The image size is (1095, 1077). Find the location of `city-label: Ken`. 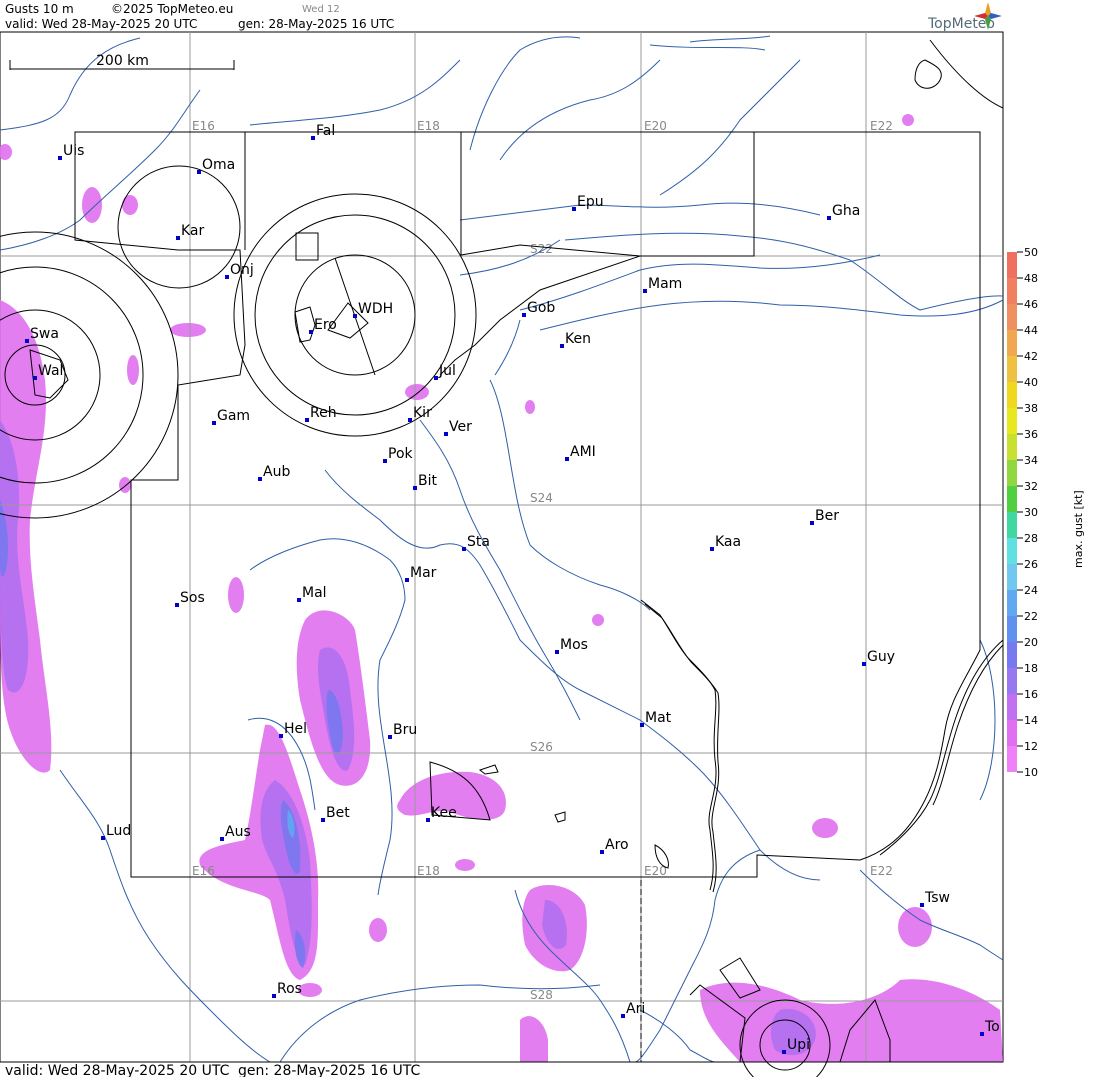

city-label: Ken is located at coordinates (578, 339).